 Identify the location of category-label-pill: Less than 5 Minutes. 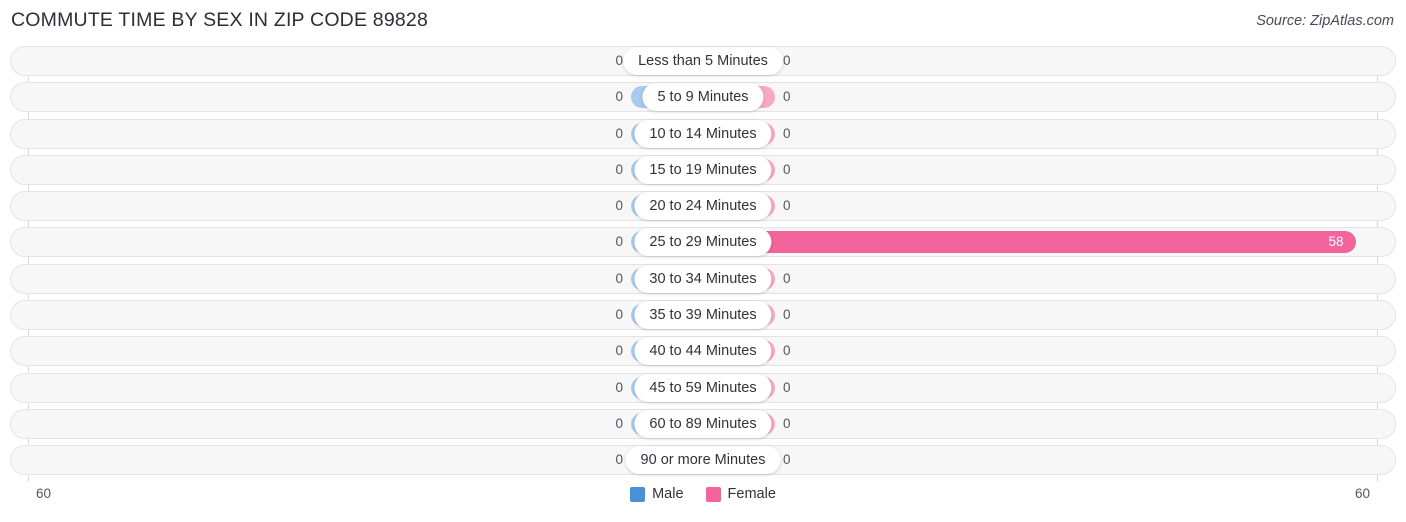
(703, 61).